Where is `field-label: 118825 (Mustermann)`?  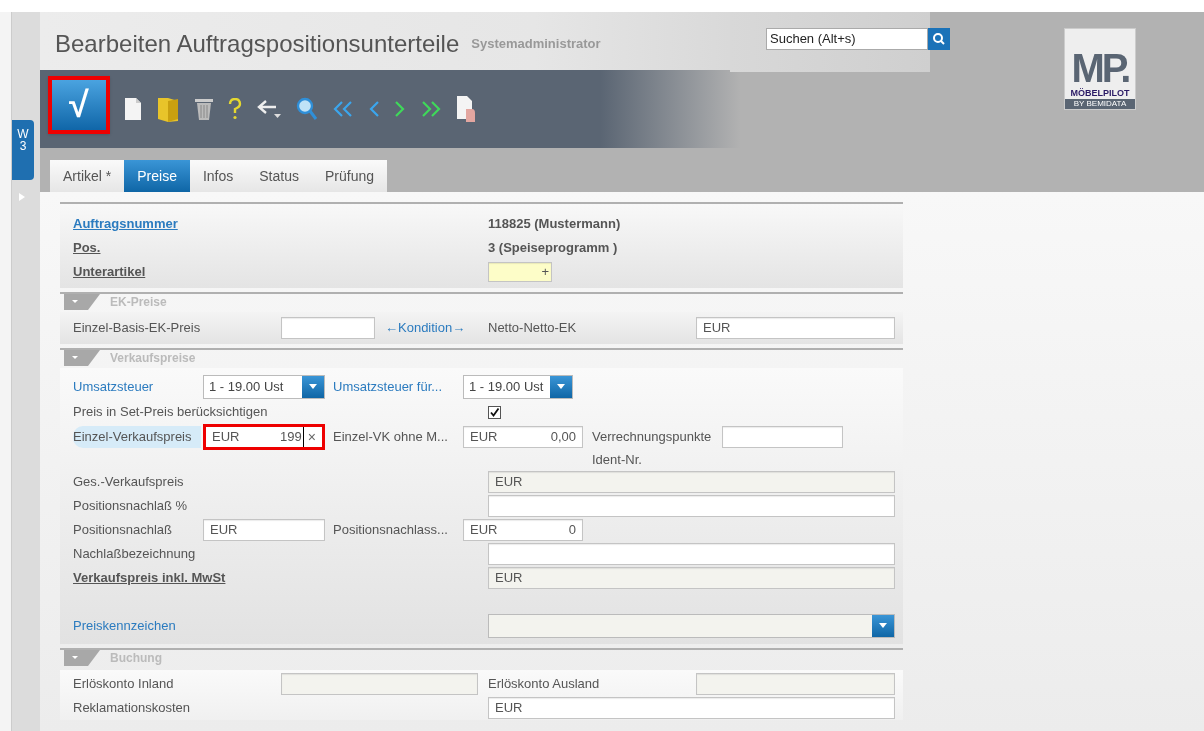 field-label: 118825 (Mustermann) is located at coordinates (554, 224).